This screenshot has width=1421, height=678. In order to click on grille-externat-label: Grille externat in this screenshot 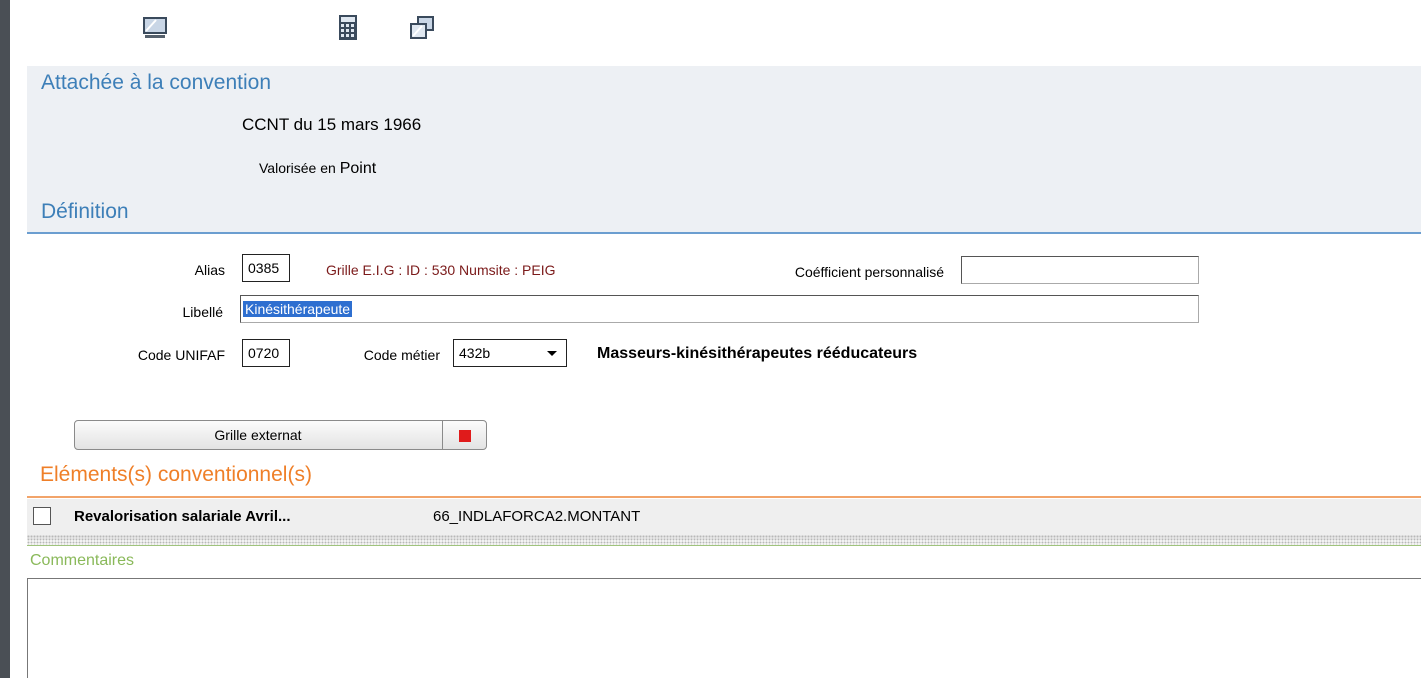, I will do `click(258, 435)`.